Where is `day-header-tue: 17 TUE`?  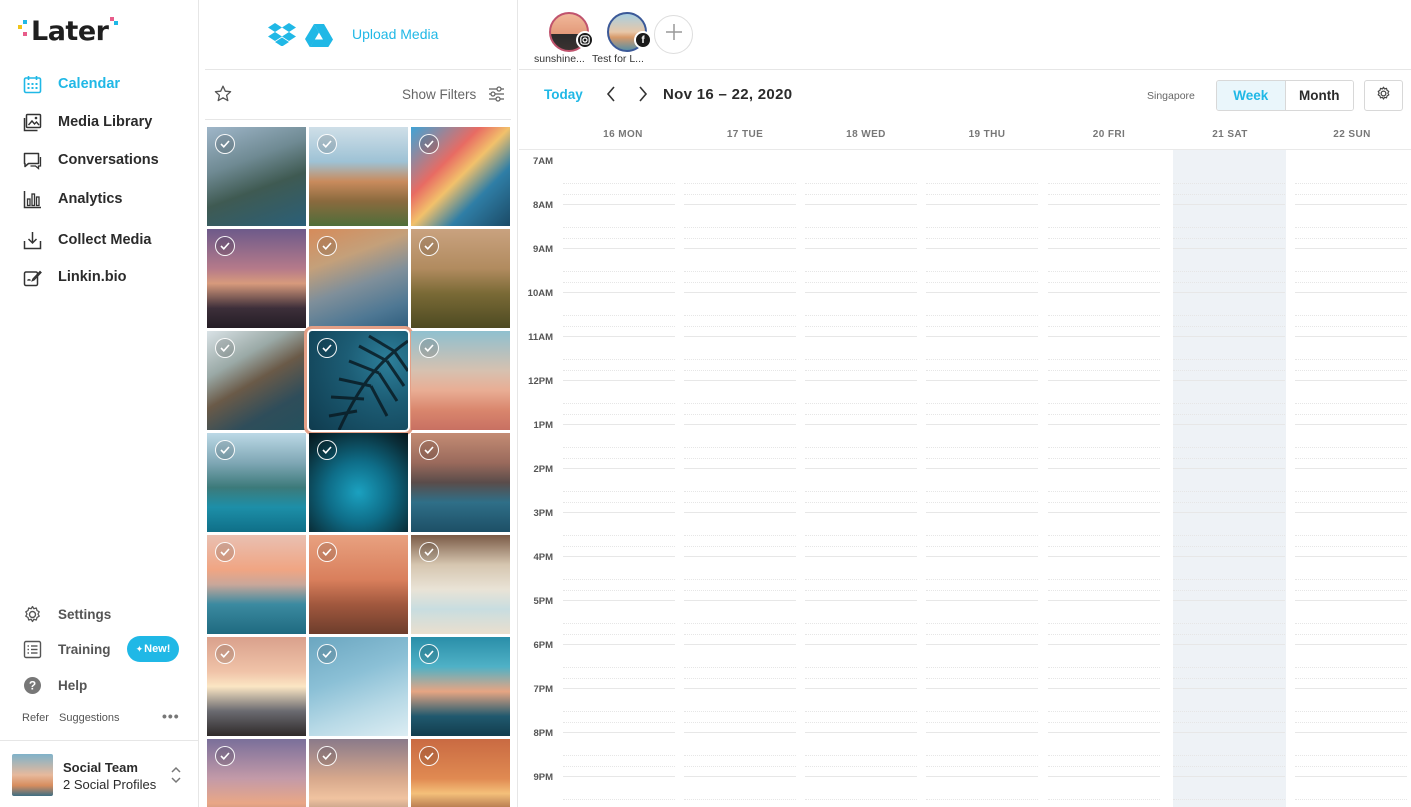 day-header-tue: 17 TUE is located at coordinates (745, 134).